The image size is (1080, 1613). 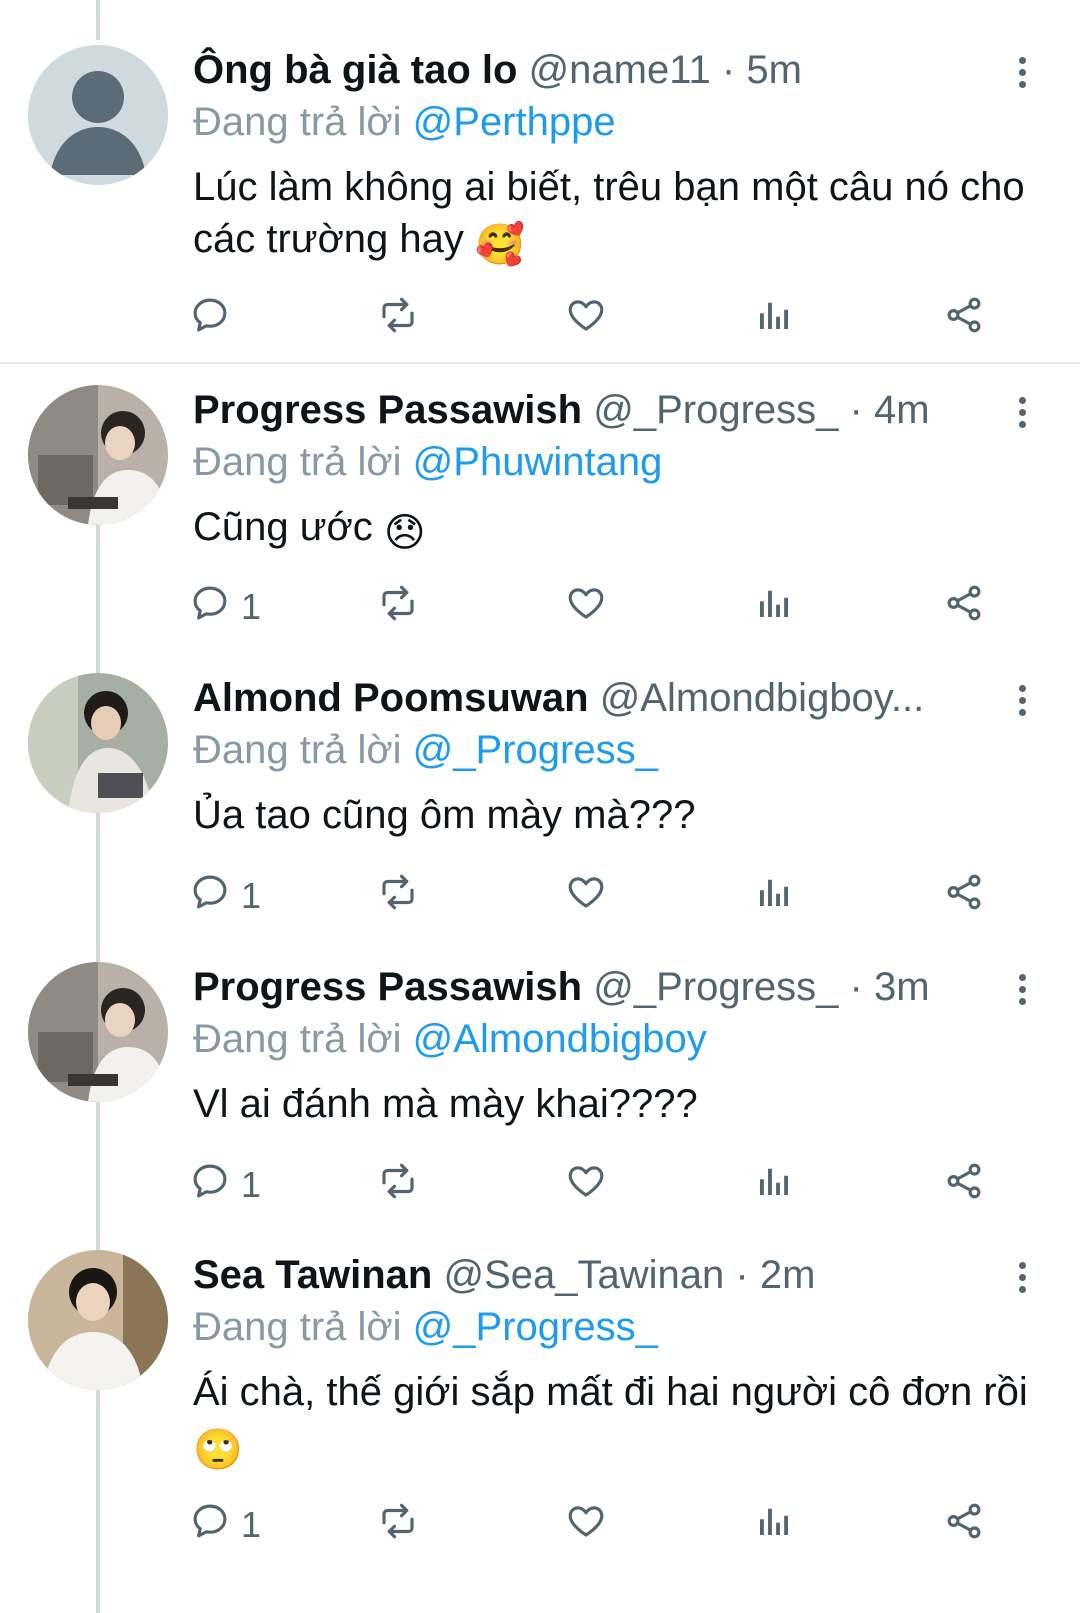 What do you see at coordinates (355, 70) in the screenshot?
I see `author-name: Ông bà già tao lo` at bounding box center [355, 70].